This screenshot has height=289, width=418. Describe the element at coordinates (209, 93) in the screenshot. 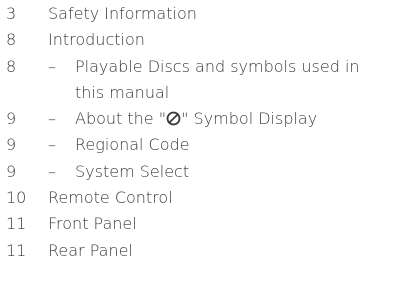

I see `toc-row-playable-discs-continuation: this manual` at that location.